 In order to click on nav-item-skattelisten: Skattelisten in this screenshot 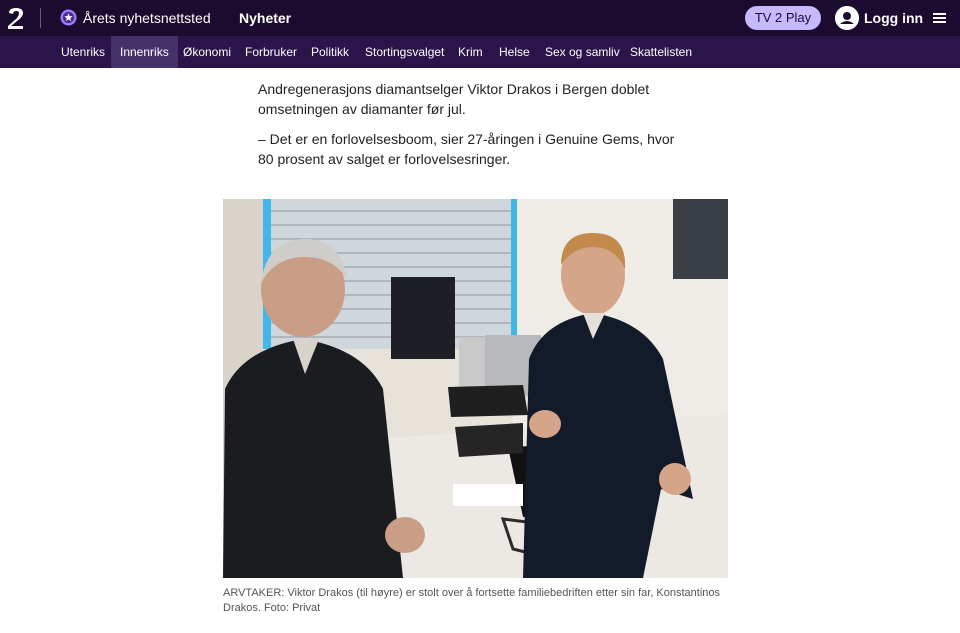, I will do `click(661, 52)`.